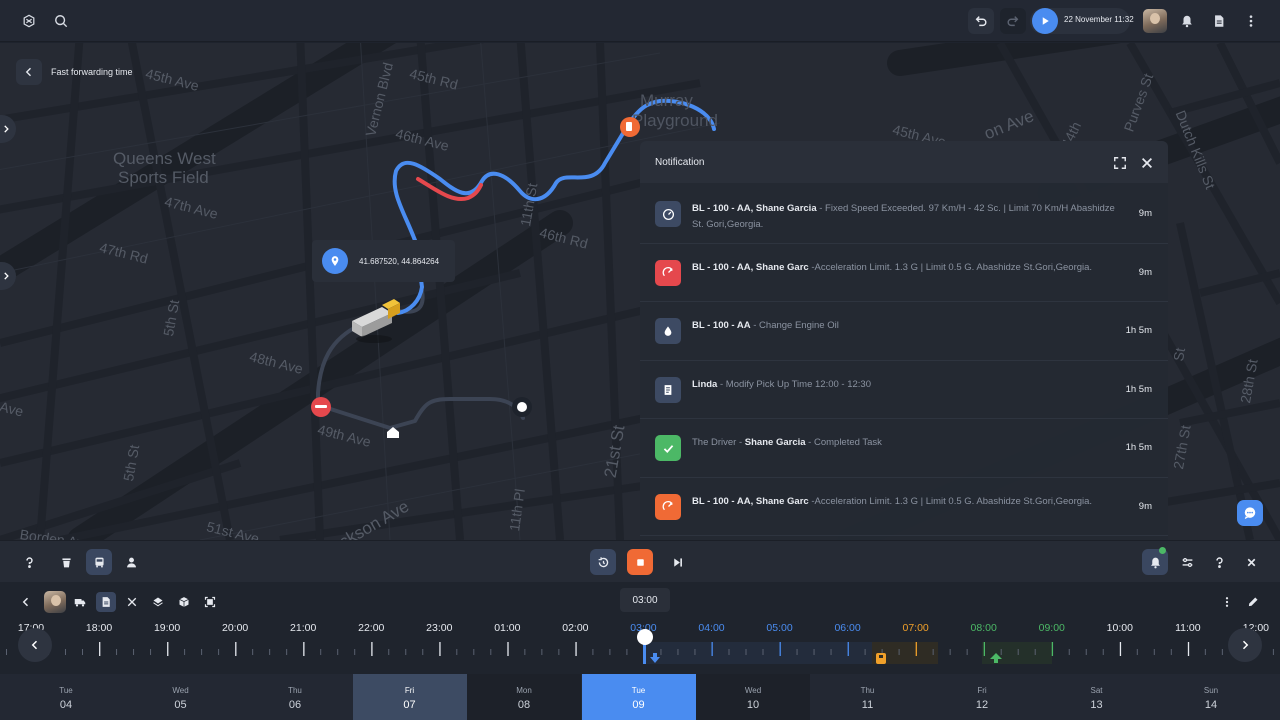 This screenshot has height=720, width=1280. What do you see at coordinates (754, 208) in the screenshot?
I see `notification-subject: BL - 100 - AA, Shane Garcia` at bounding box center [754, 208].